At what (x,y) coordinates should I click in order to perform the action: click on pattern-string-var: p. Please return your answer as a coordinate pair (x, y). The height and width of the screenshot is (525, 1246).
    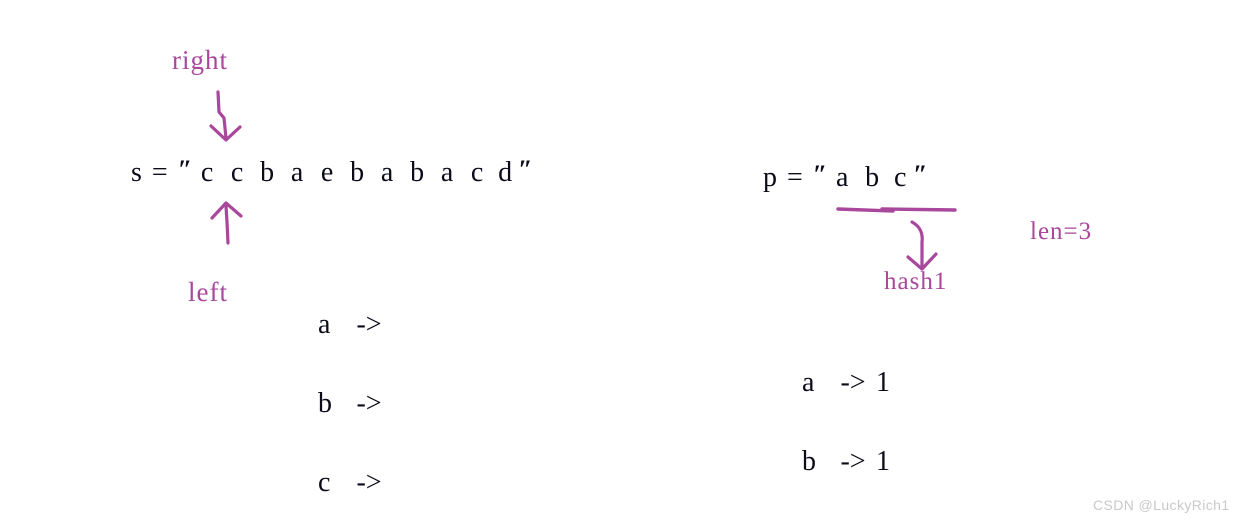
    Looking at the image, I should click on (770, 177).